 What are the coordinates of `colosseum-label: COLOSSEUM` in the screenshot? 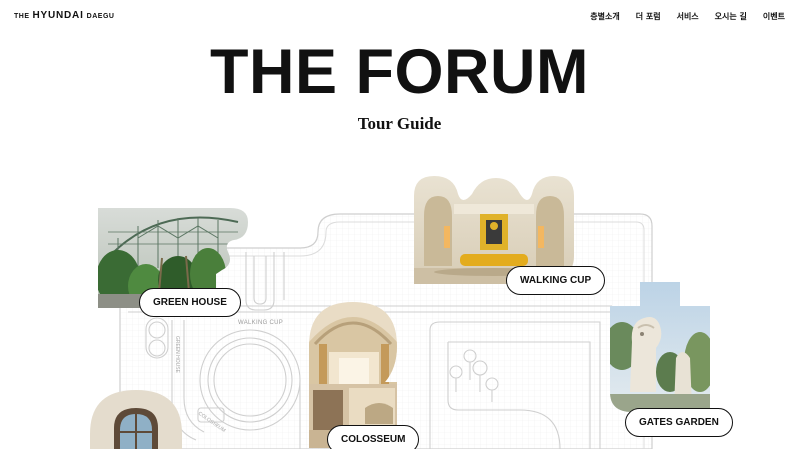 It's located at (373, 437).